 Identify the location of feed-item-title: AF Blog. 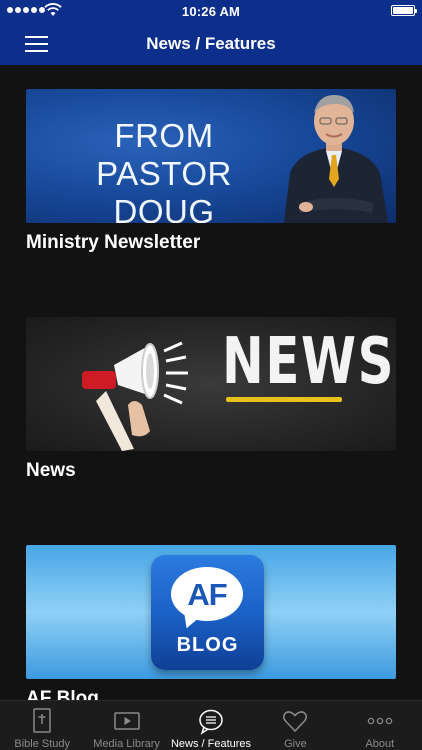
(62, 694).